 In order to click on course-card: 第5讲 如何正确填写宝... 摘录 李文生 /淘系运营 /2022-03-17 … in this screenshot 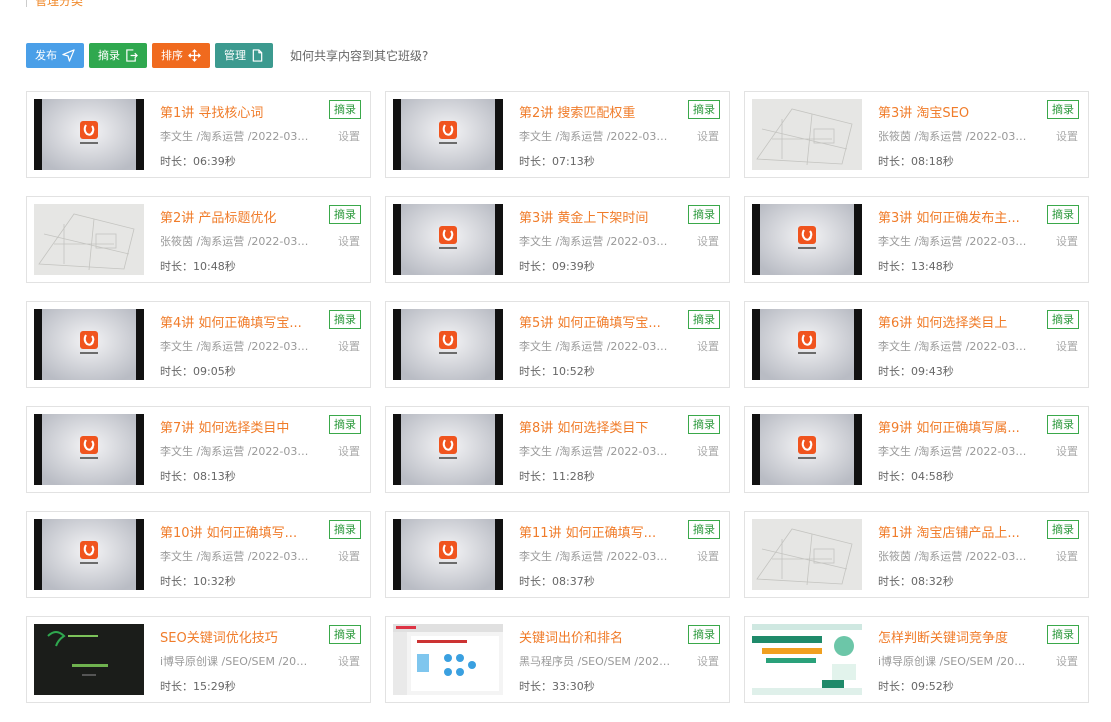, I will do `click(557, 344)`.